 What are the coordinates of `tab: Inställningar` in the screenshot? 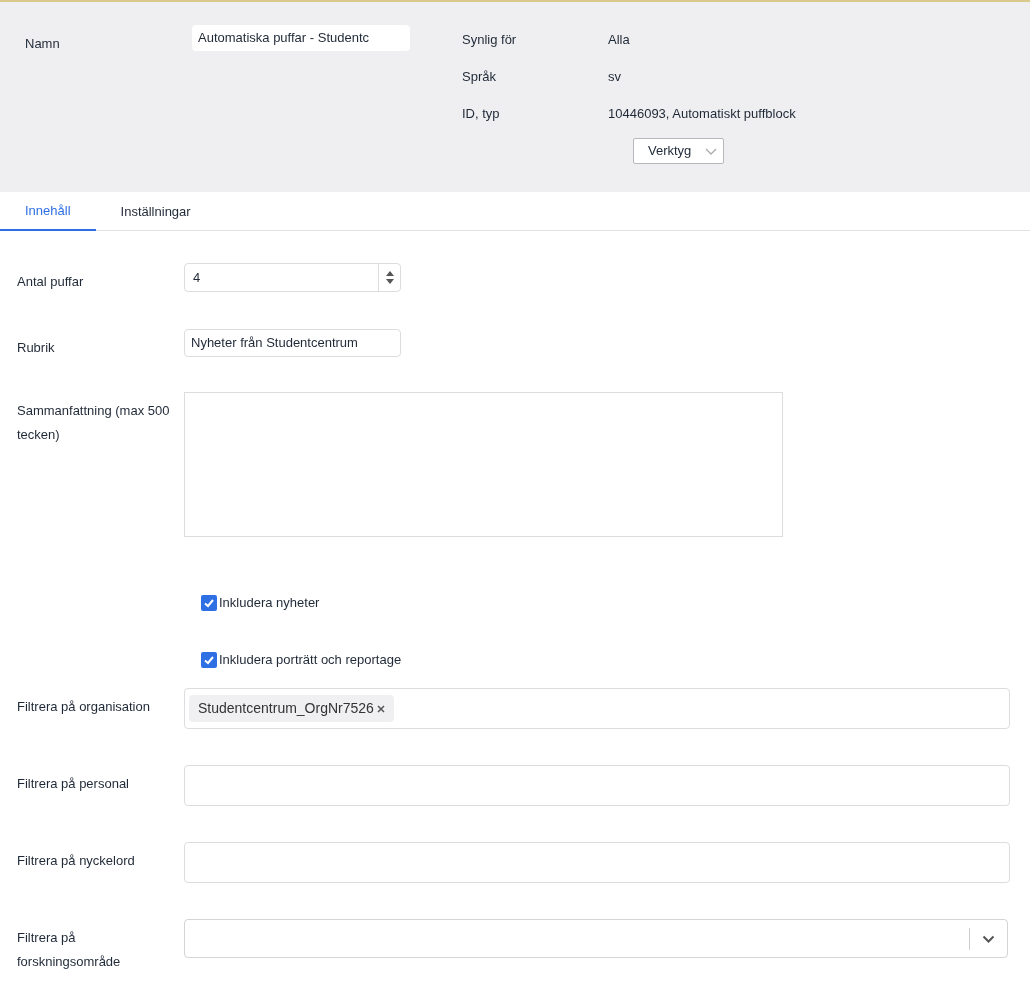 It's located at (155, 211).